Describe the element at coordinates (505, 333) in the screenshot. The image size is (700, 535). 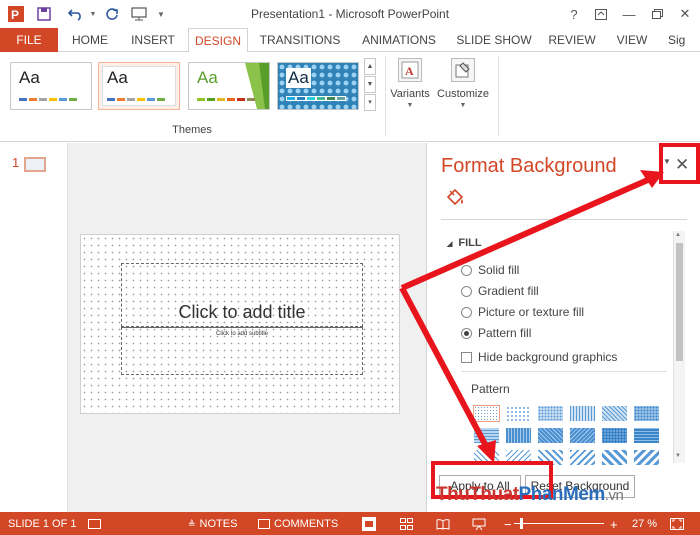
I see `pattern-fill-label: Pattern fill` at that location.